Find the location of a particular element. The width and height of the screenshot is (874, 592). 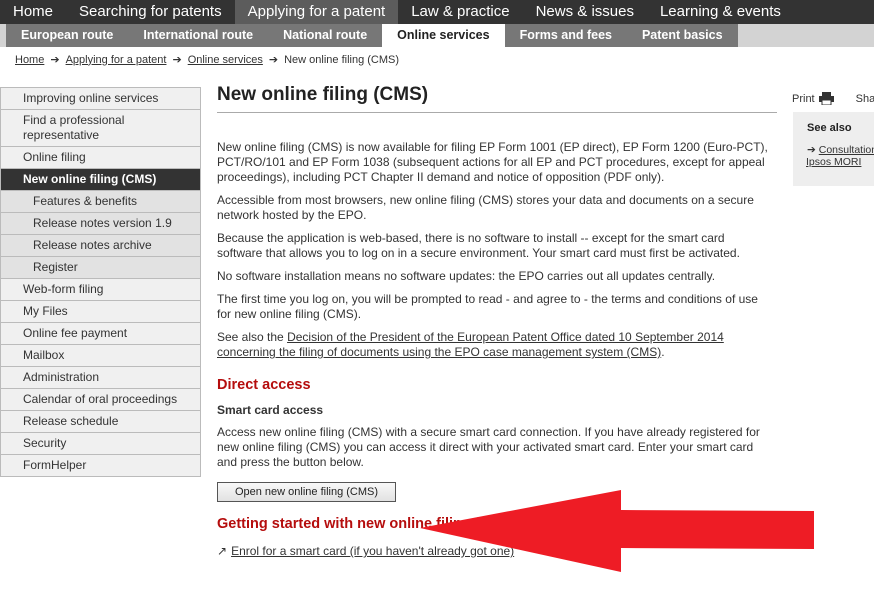

consultation-link: Consultation is located at coordinates (846, 150).